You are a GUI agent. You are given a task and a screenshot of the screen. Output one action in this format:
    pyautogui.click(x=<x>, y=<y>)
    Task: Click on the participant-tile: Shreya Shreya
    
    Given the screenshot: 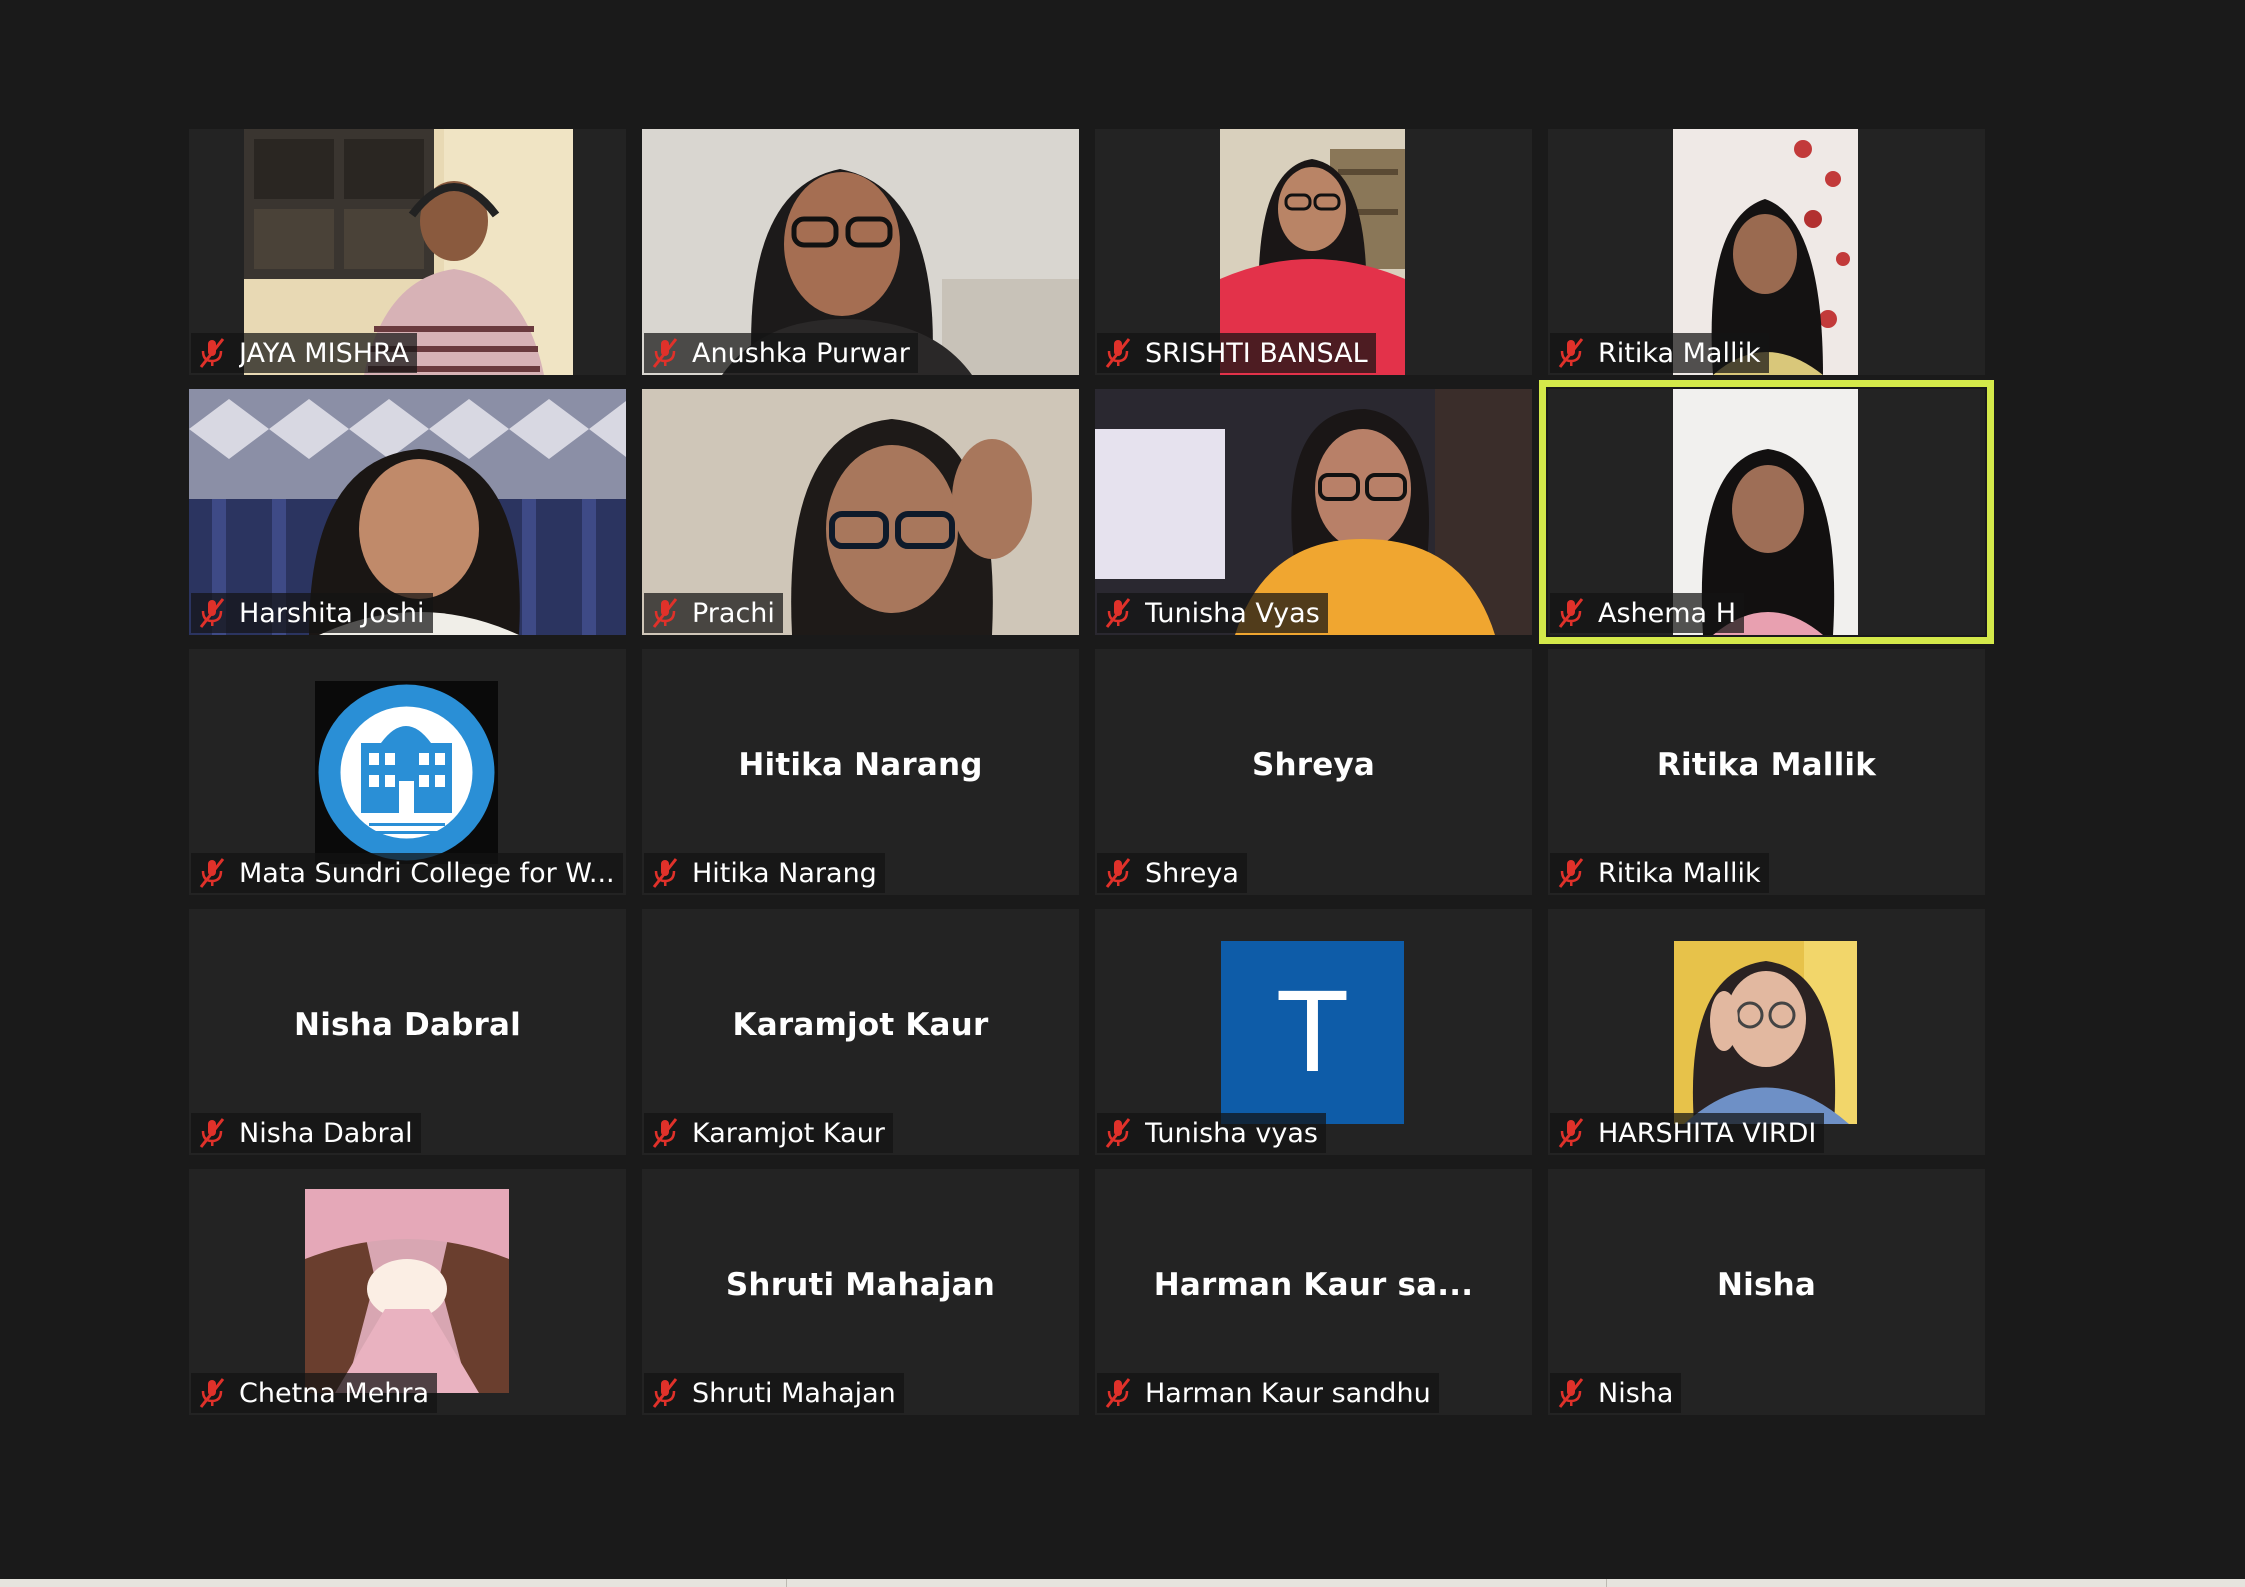 What is the action you would take?
    pyautogui.click(x=1313, y=772)
    